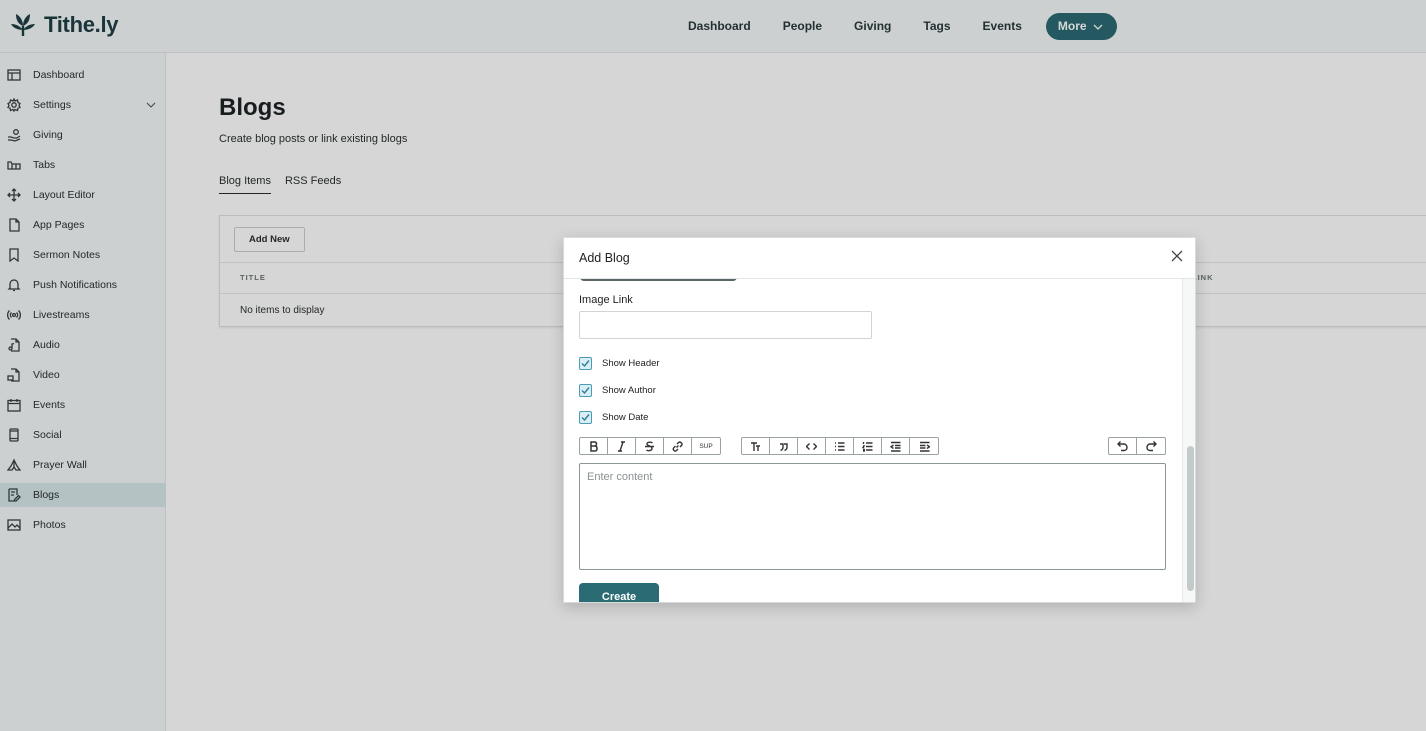  Describe the element at coordinates (619, 592) in the screenshot. I see `create-button: Create` at that location.